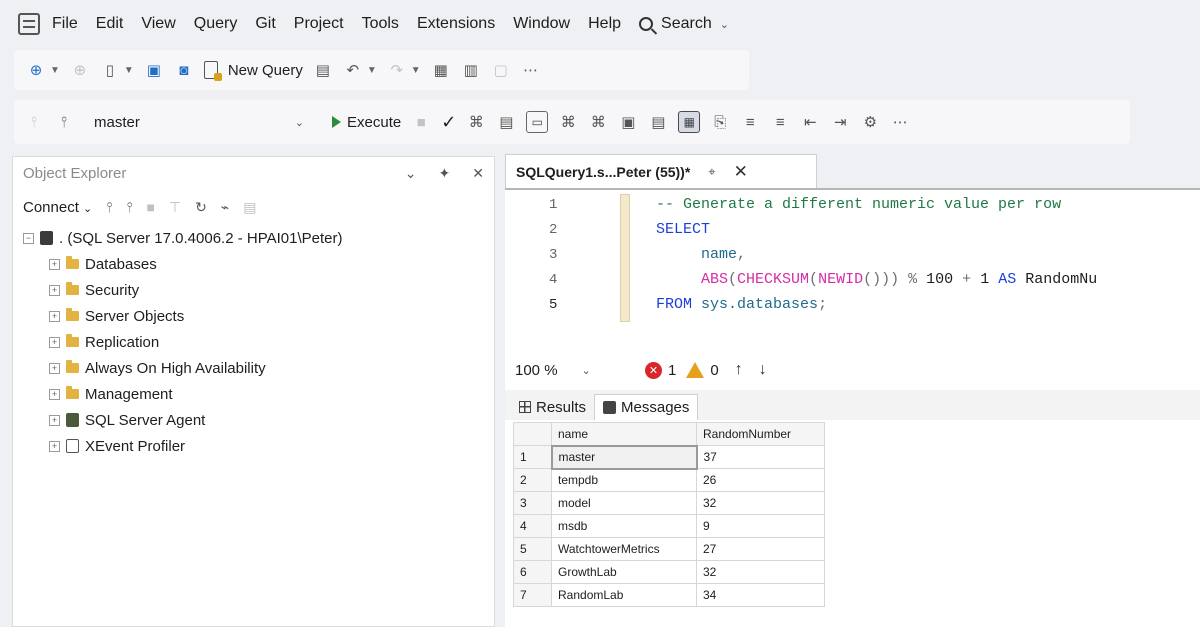 The height and width of the screenshot is (627, 1200). Describe the element at coordinates (624, 526) in the screenshot. I see `cell-name: msdb` at that location.